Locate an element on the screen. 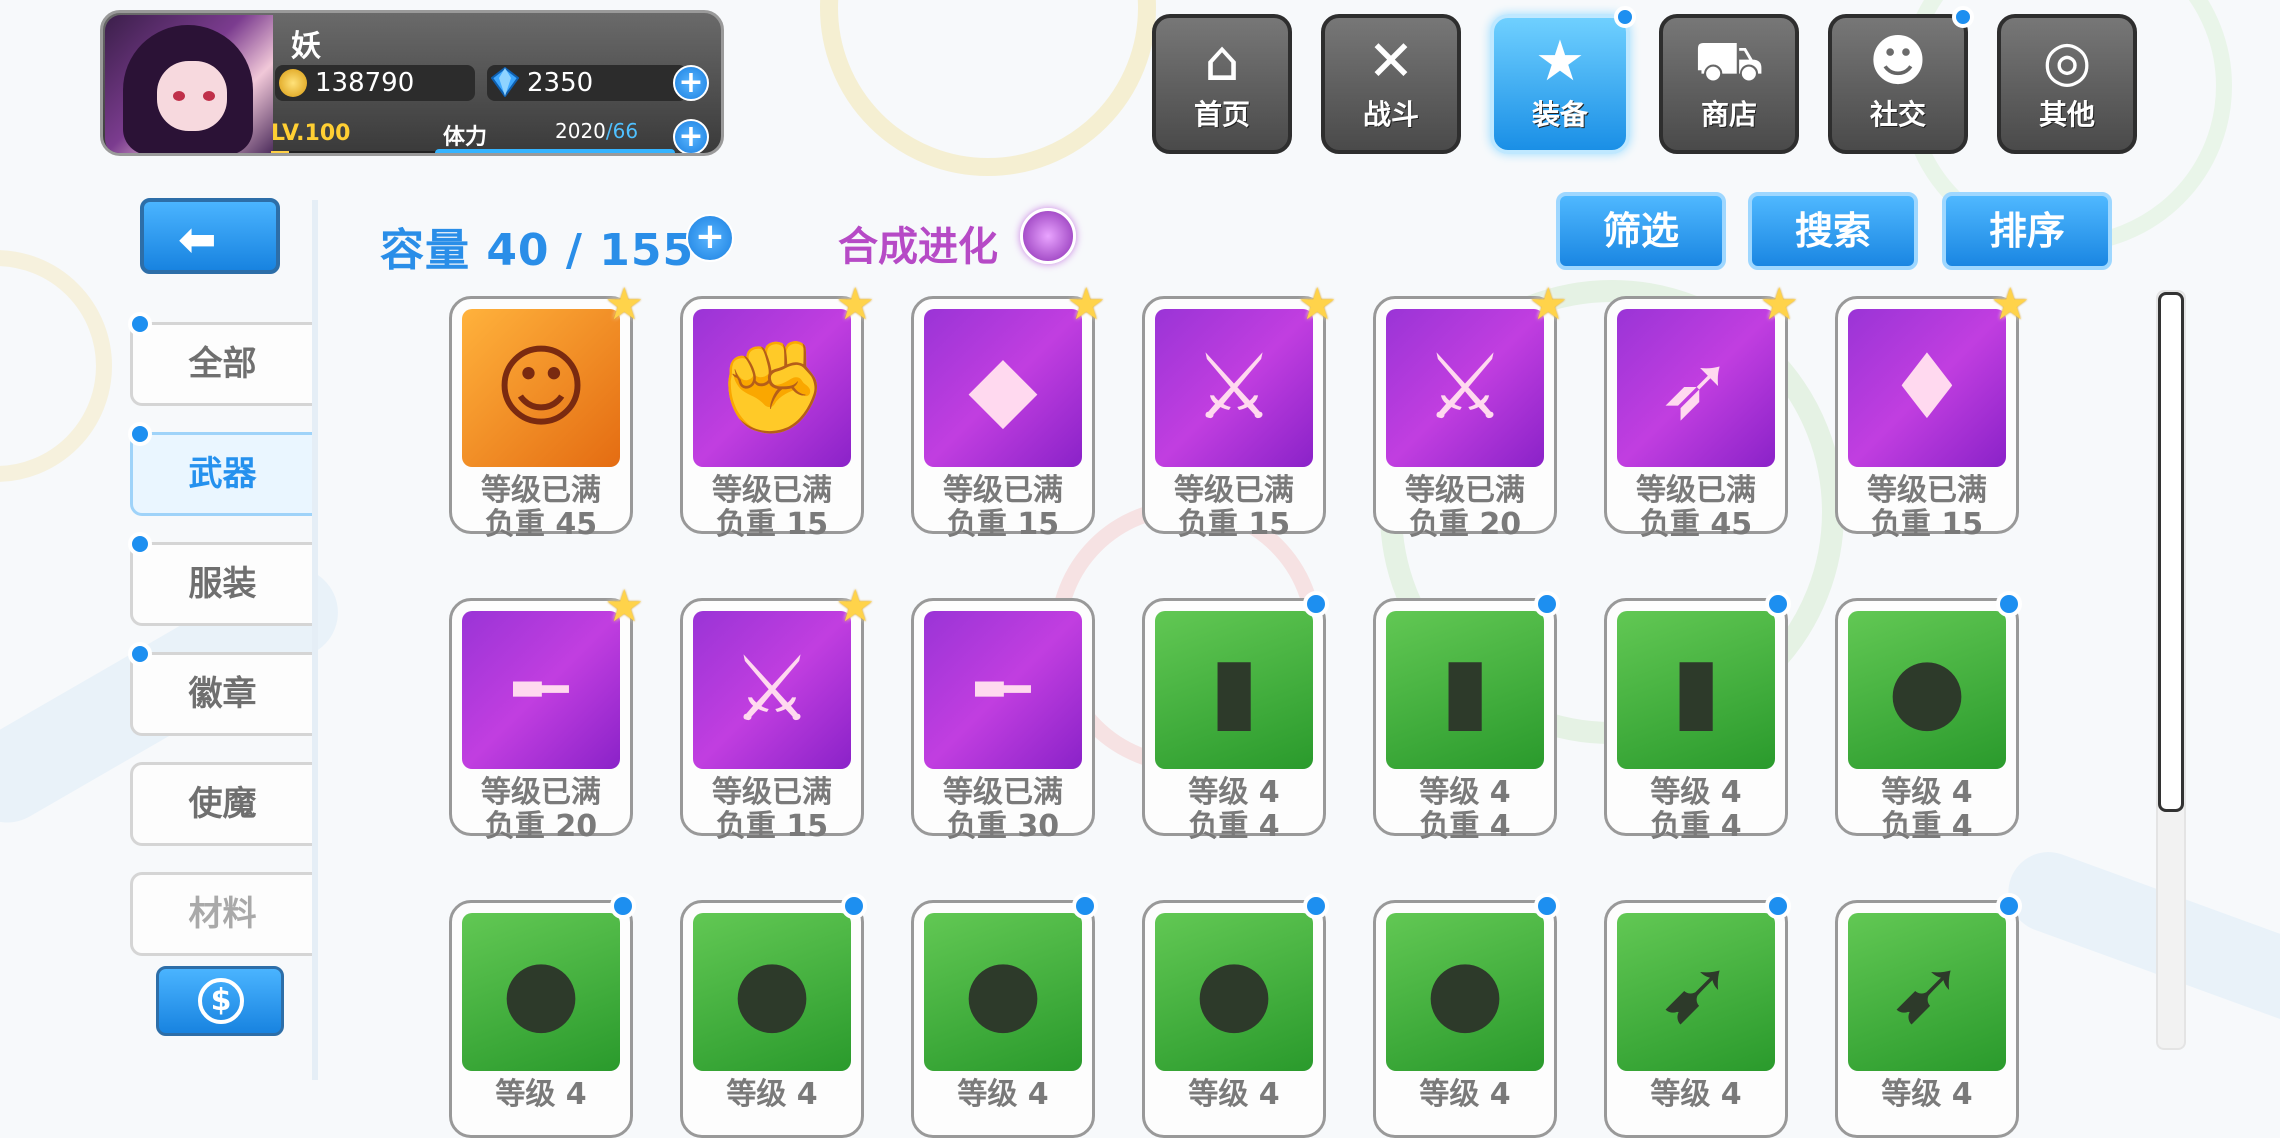 This screenshot has height=1138, width=2280. player-name: 妖 is located at coordinates (306, 46).